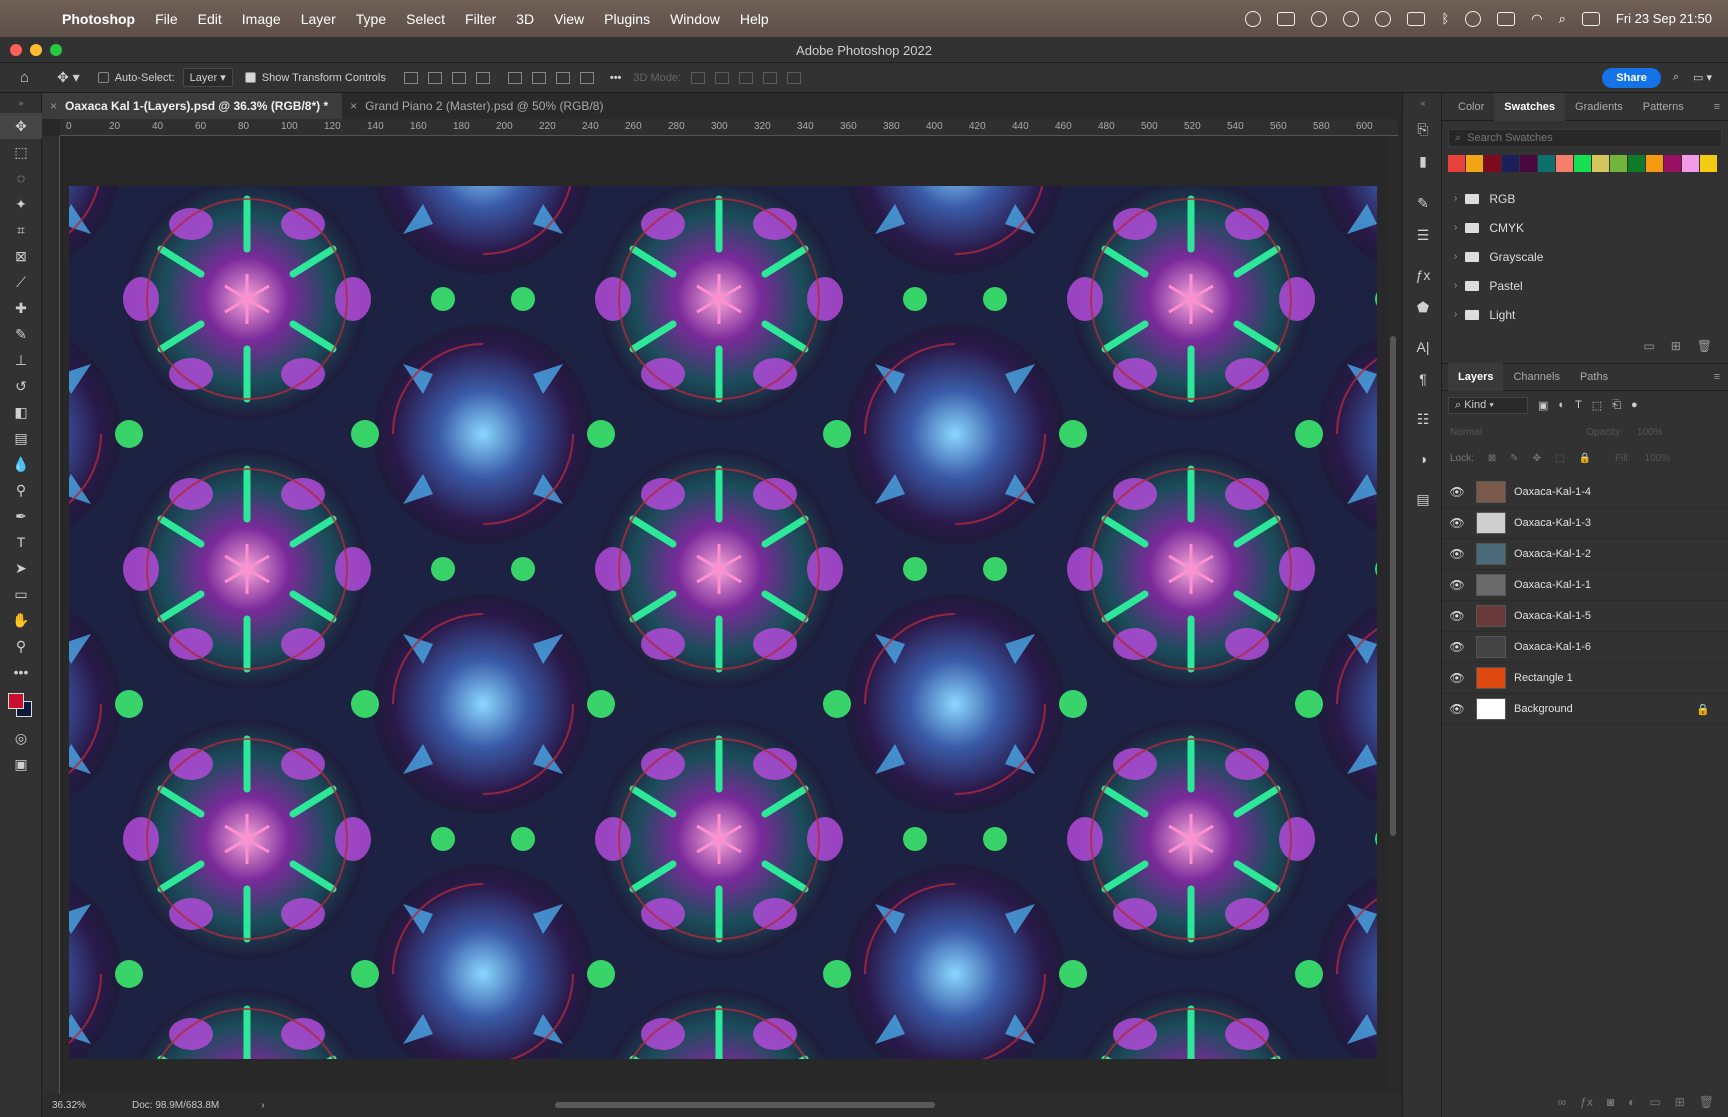 This screenshot has height=1117, width=1728. What do you see at coordinates (1543, 405) in the screenshot?
I see `filter-pixel-icon: ▣` at bounding box center [1543, 405].